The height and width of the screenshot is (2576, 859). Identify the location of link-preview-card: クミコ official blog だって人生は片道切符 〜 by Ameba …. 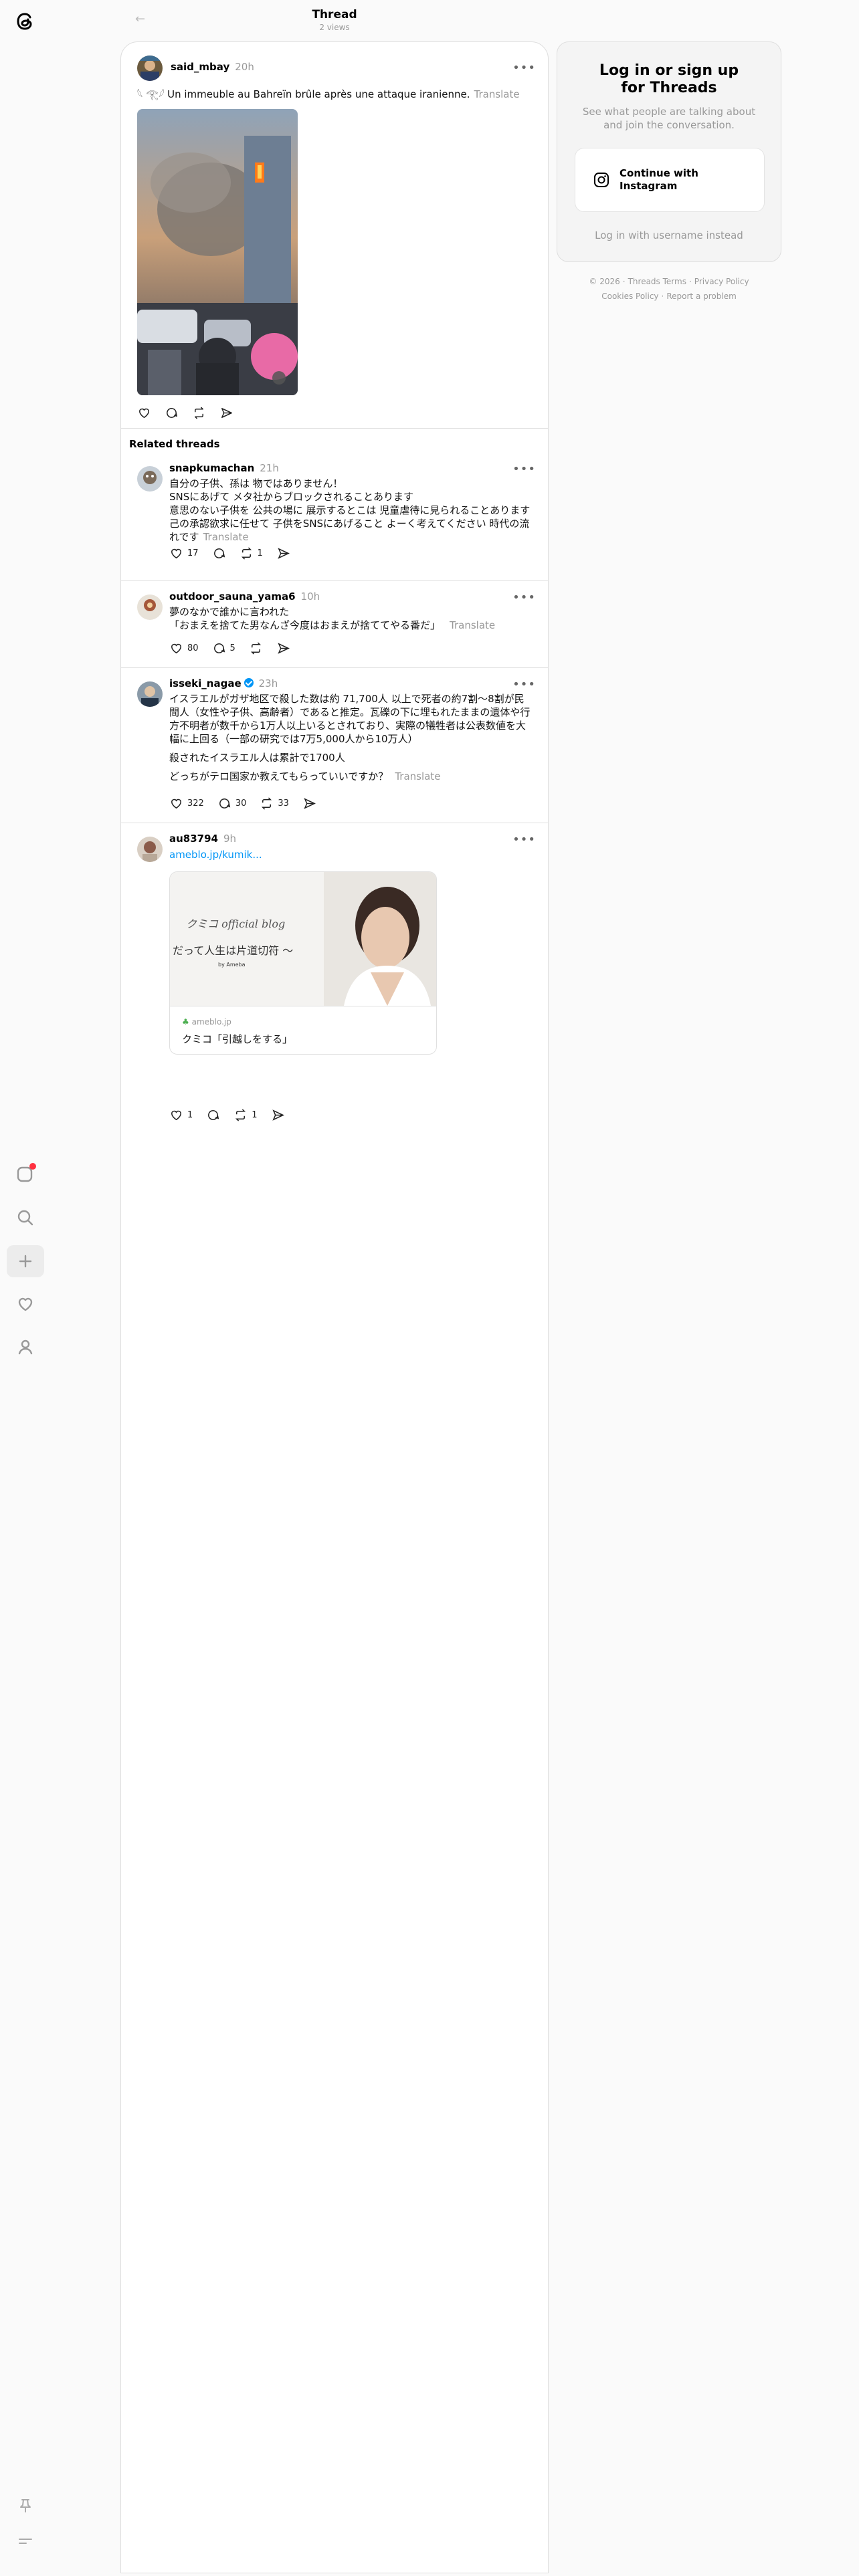
(303, 963).